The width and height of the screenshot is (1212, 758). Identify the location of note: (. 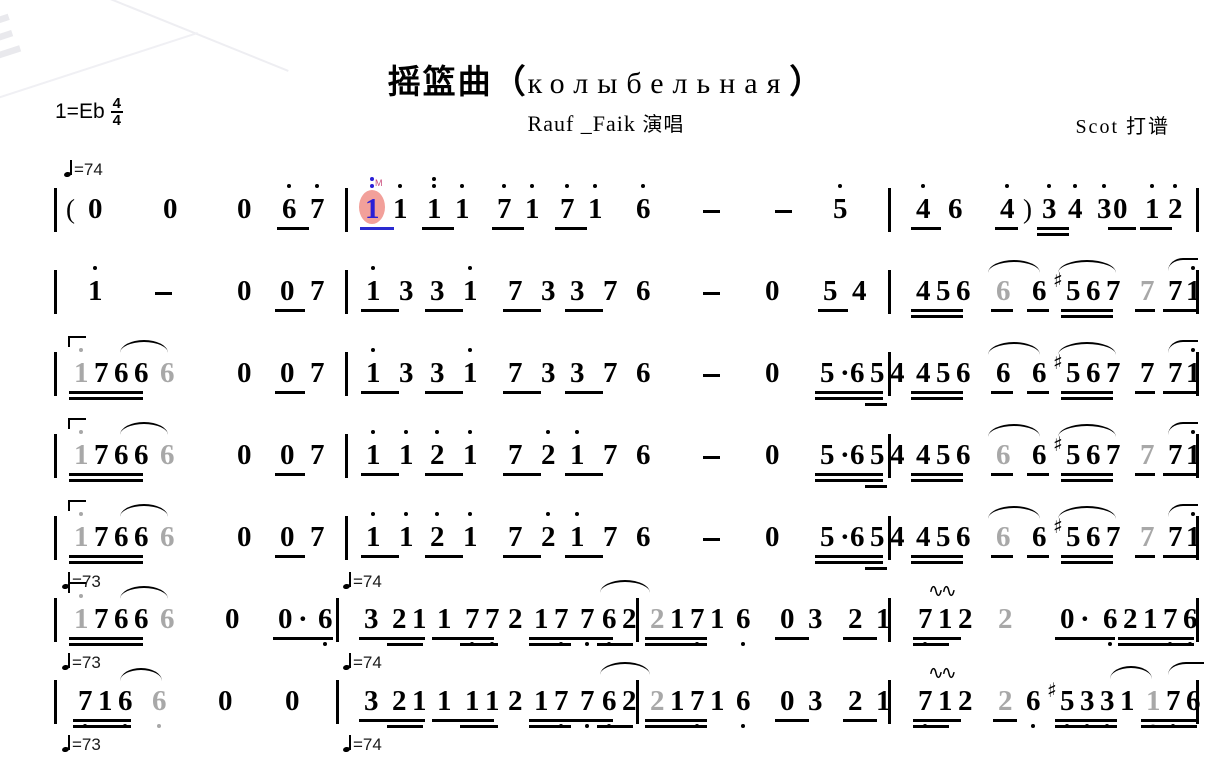
(70, 209).